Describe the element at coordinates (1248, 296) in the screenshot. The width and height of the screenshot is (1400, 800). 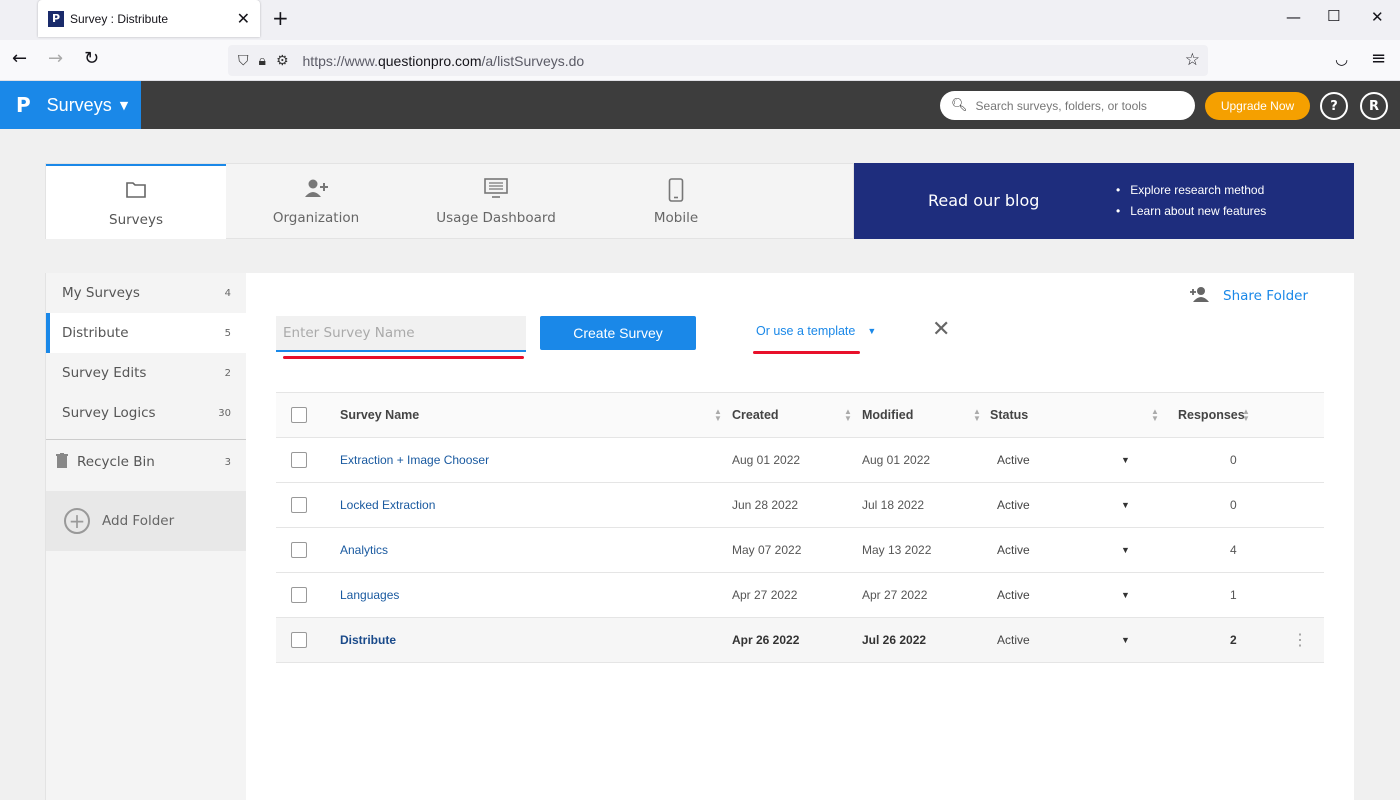
I see `share-folder-button: Share Folder` at that location.